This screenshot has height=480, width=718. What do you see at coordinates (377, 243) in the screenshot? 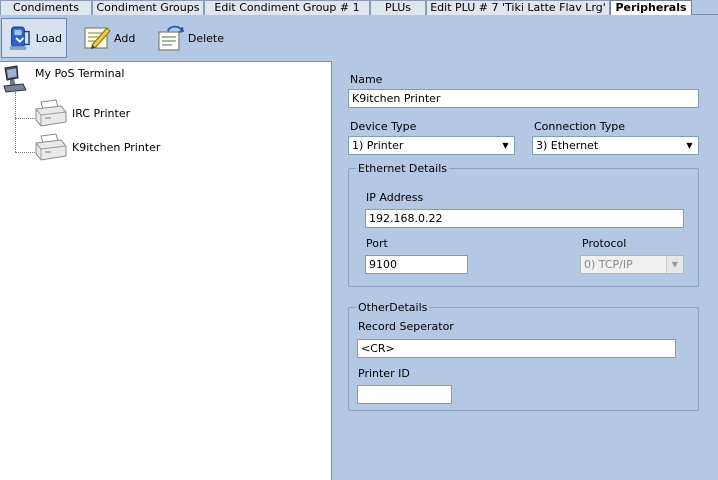
I see `port-label: Port` at bounding box center [377, 243].